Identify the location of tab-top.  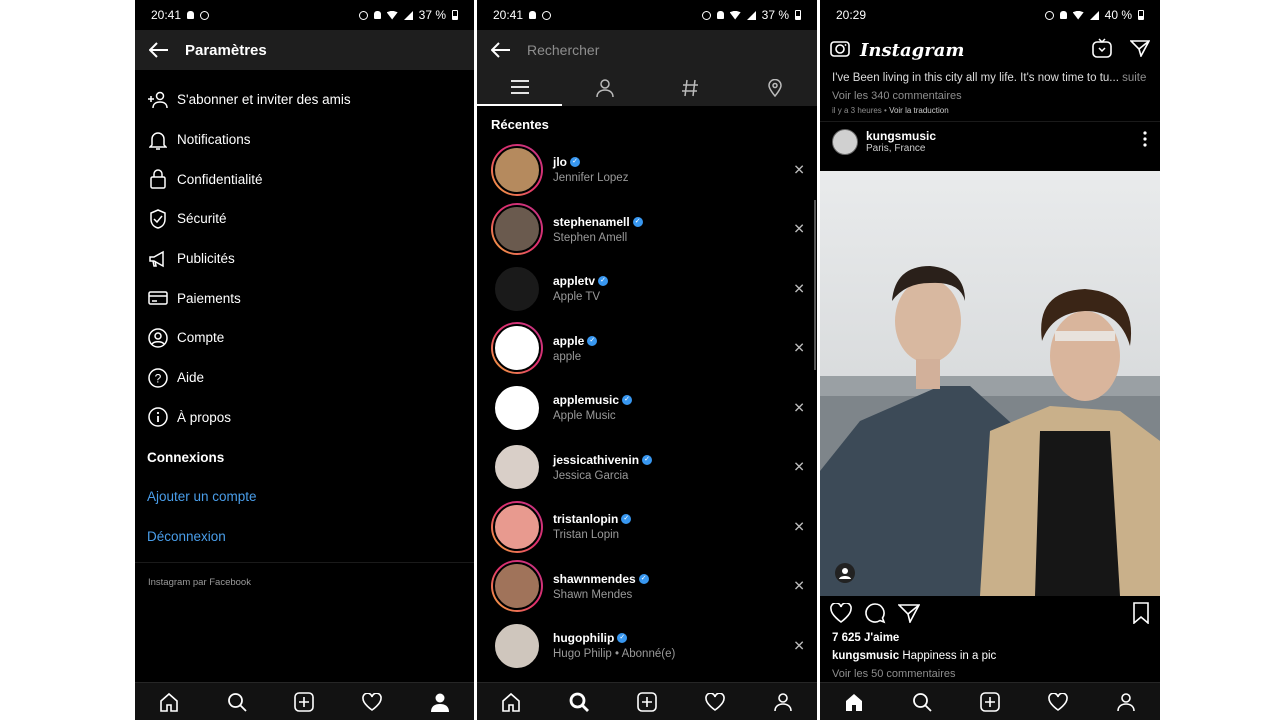
(519, 88).